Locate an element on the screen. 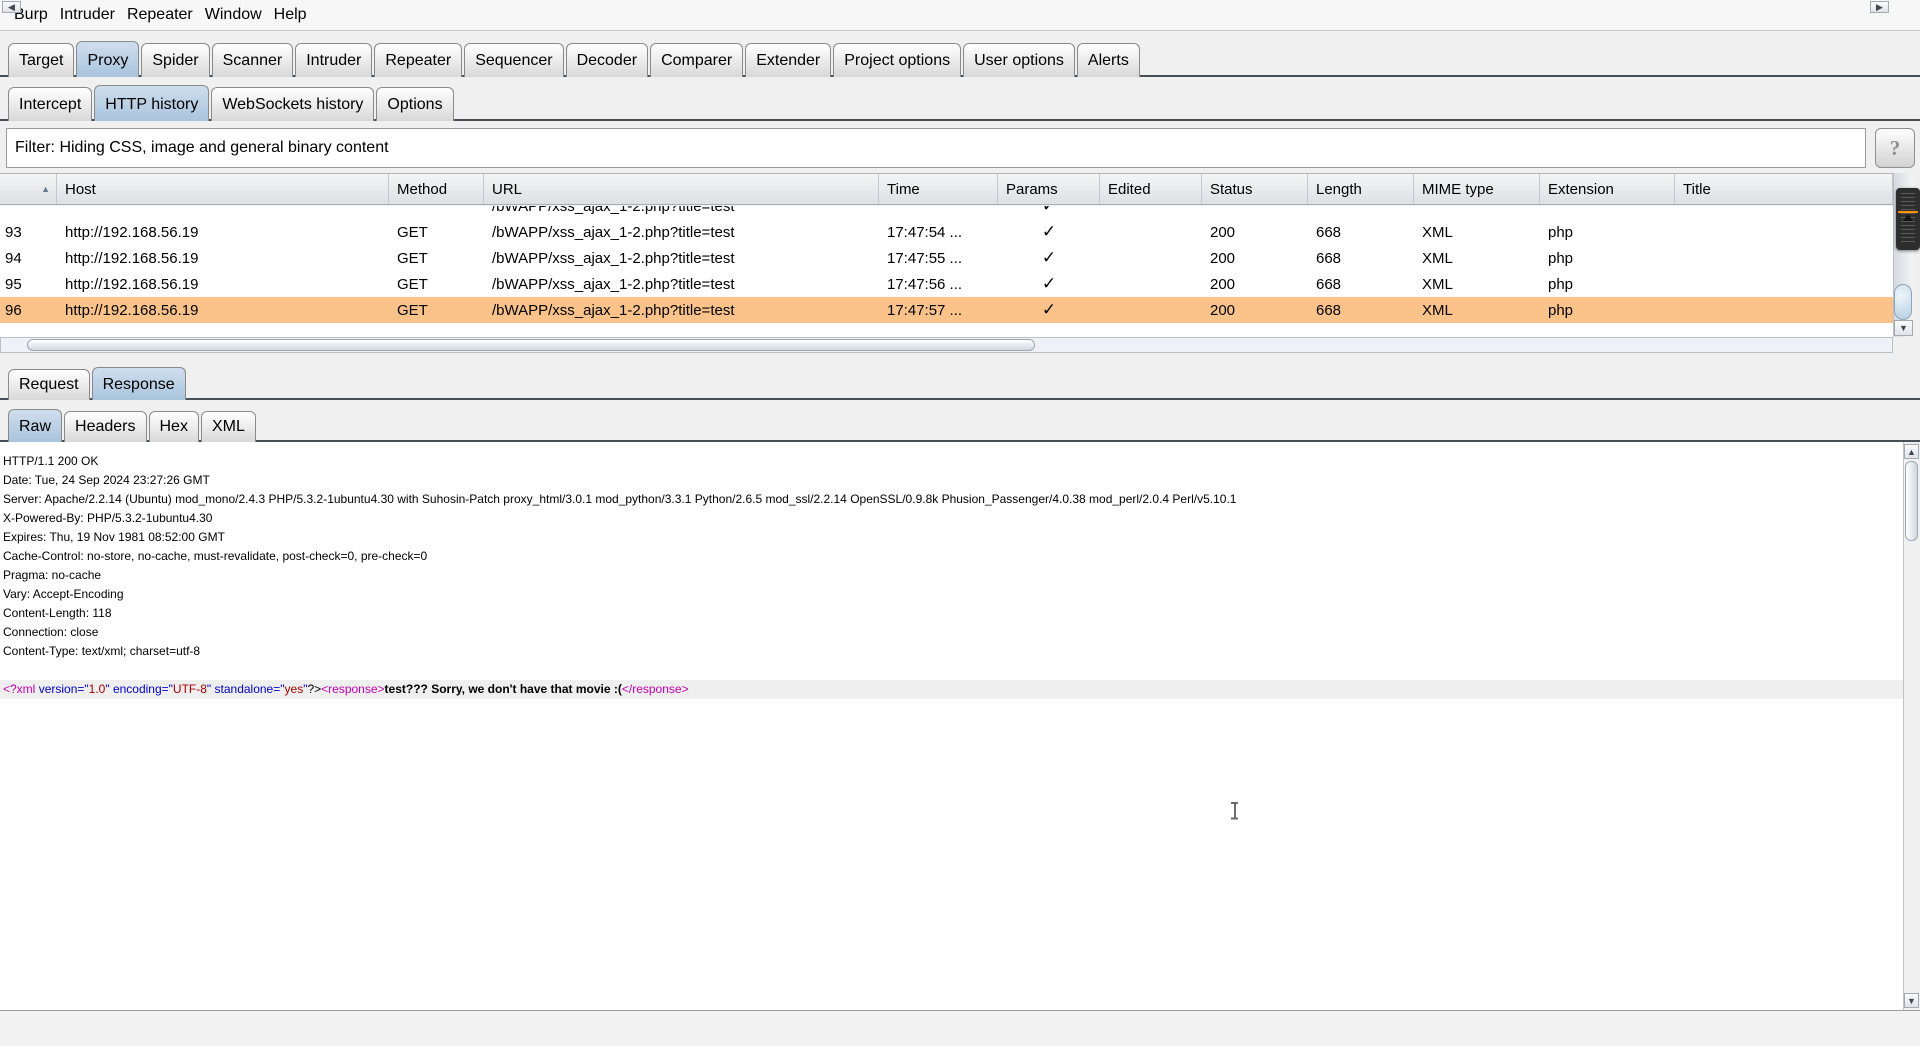 This screenshot has width=1920, height=1046. column-header-url: URL is located at coordinates (681, 189).